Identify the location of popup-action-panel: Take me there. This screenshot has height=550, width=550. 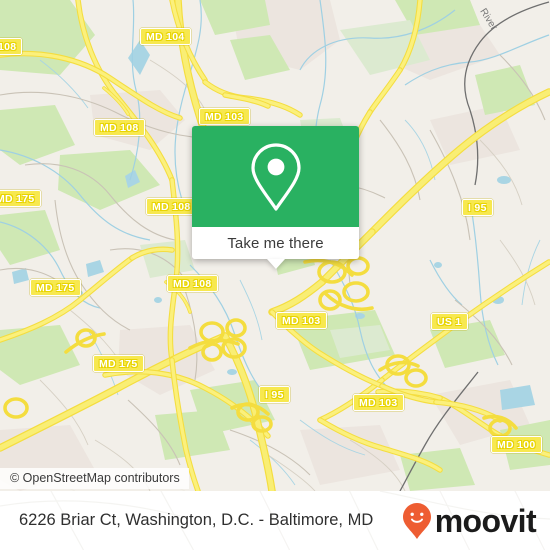
(275, 248).